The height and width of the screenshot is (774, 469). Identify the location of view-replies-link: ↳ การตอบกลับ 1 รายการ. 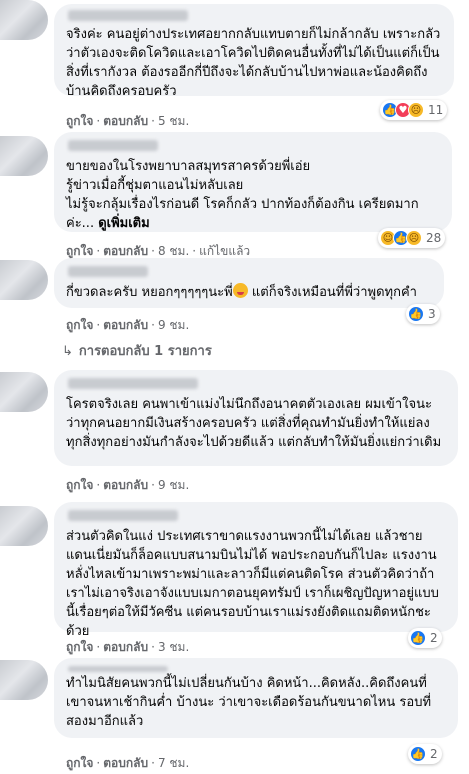
(137, 350).